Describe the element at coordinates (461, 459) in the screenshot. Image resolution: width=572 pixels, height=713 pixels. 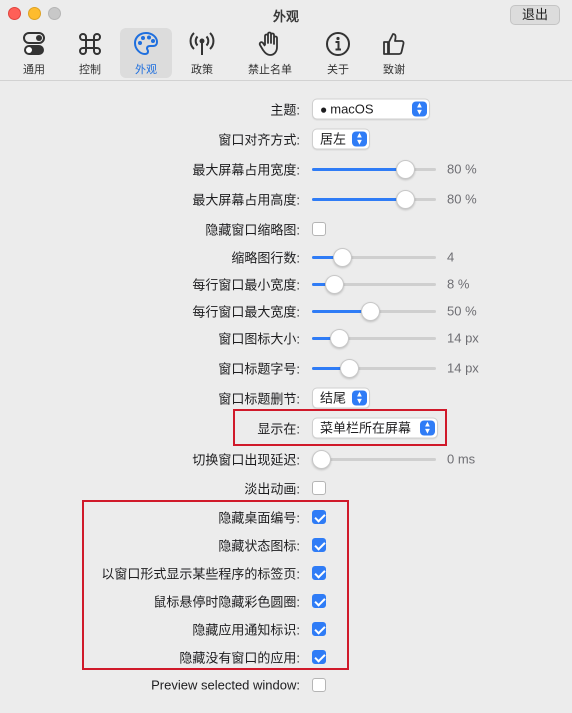
I see `delay-value: 0 ms` at that location.